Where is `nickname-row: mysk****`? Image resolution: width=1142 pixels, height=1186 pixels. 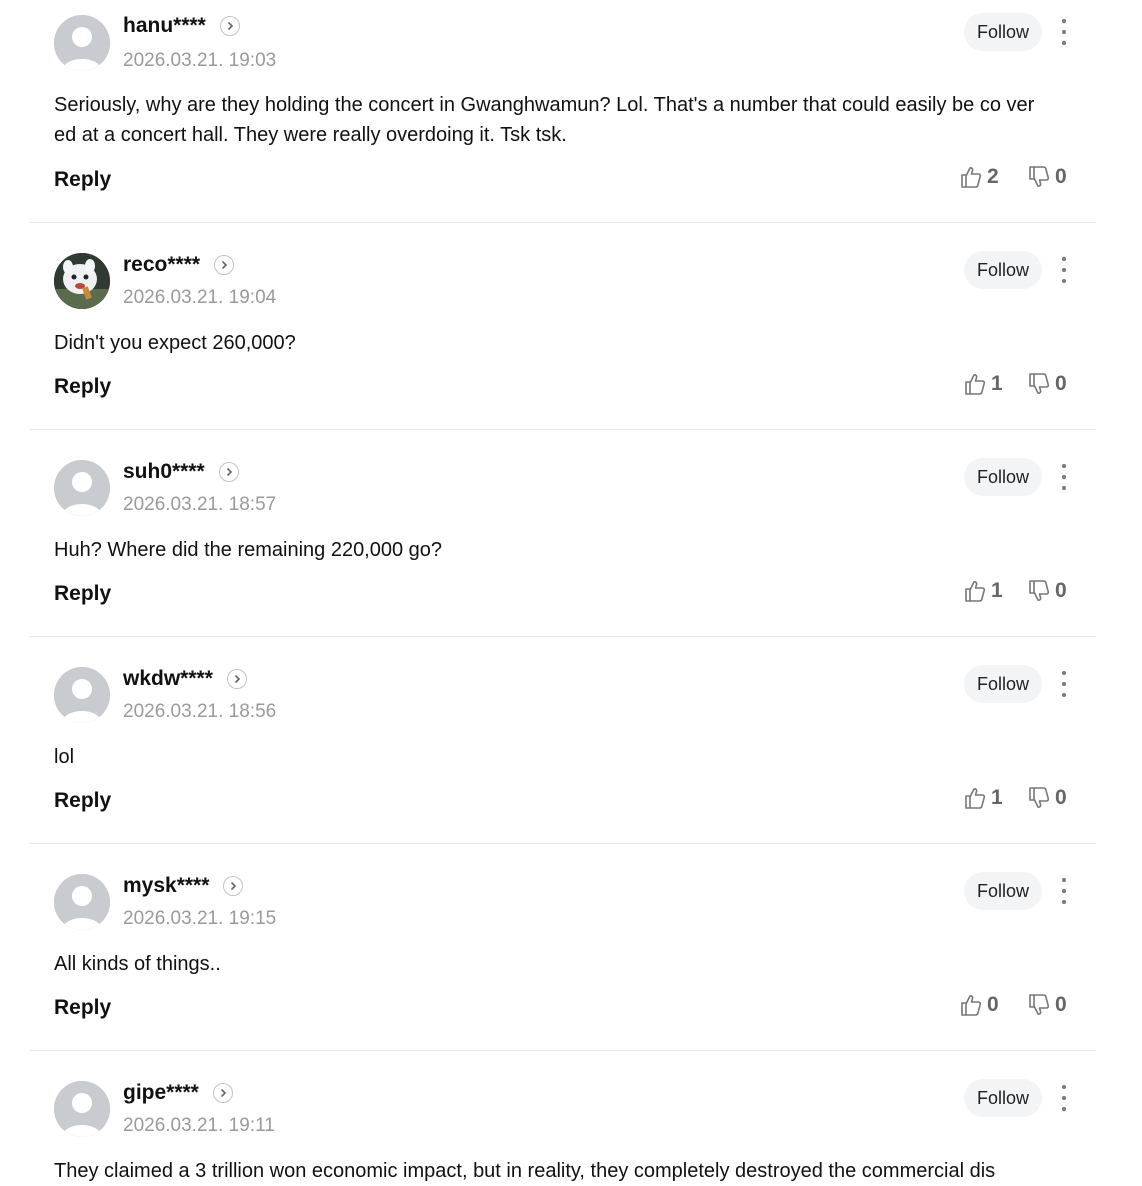 nickname-row: mysk**** is located at coordinates (183, 886).